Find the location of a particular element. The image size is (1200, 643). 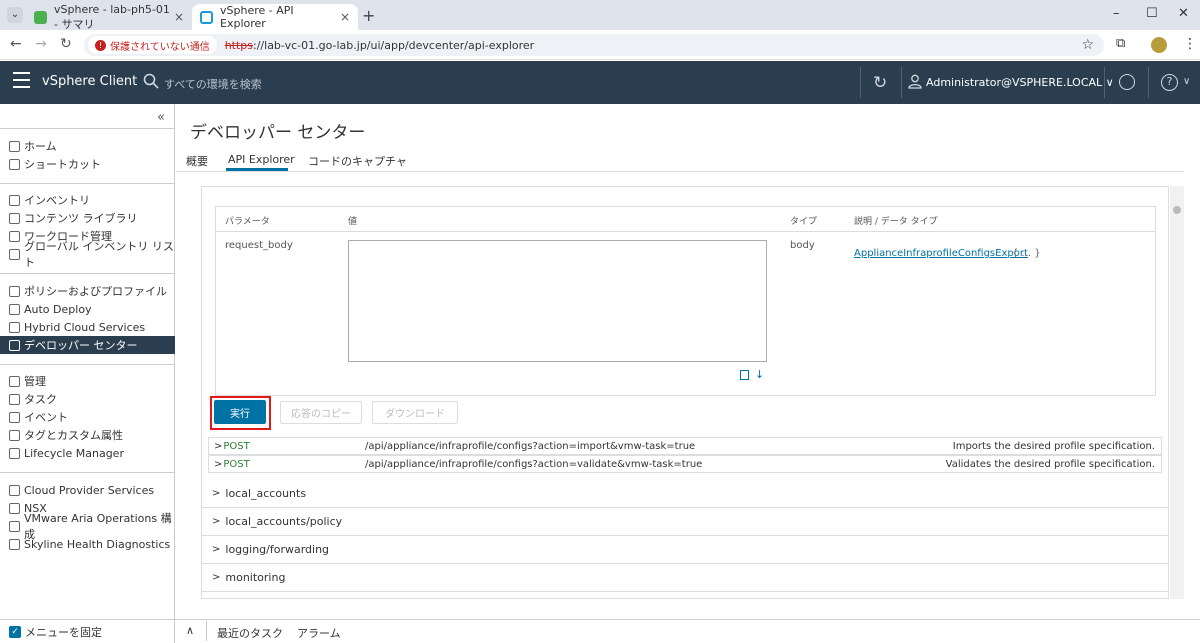

scrollbar-thumb is located at coordinates (1177, 210).